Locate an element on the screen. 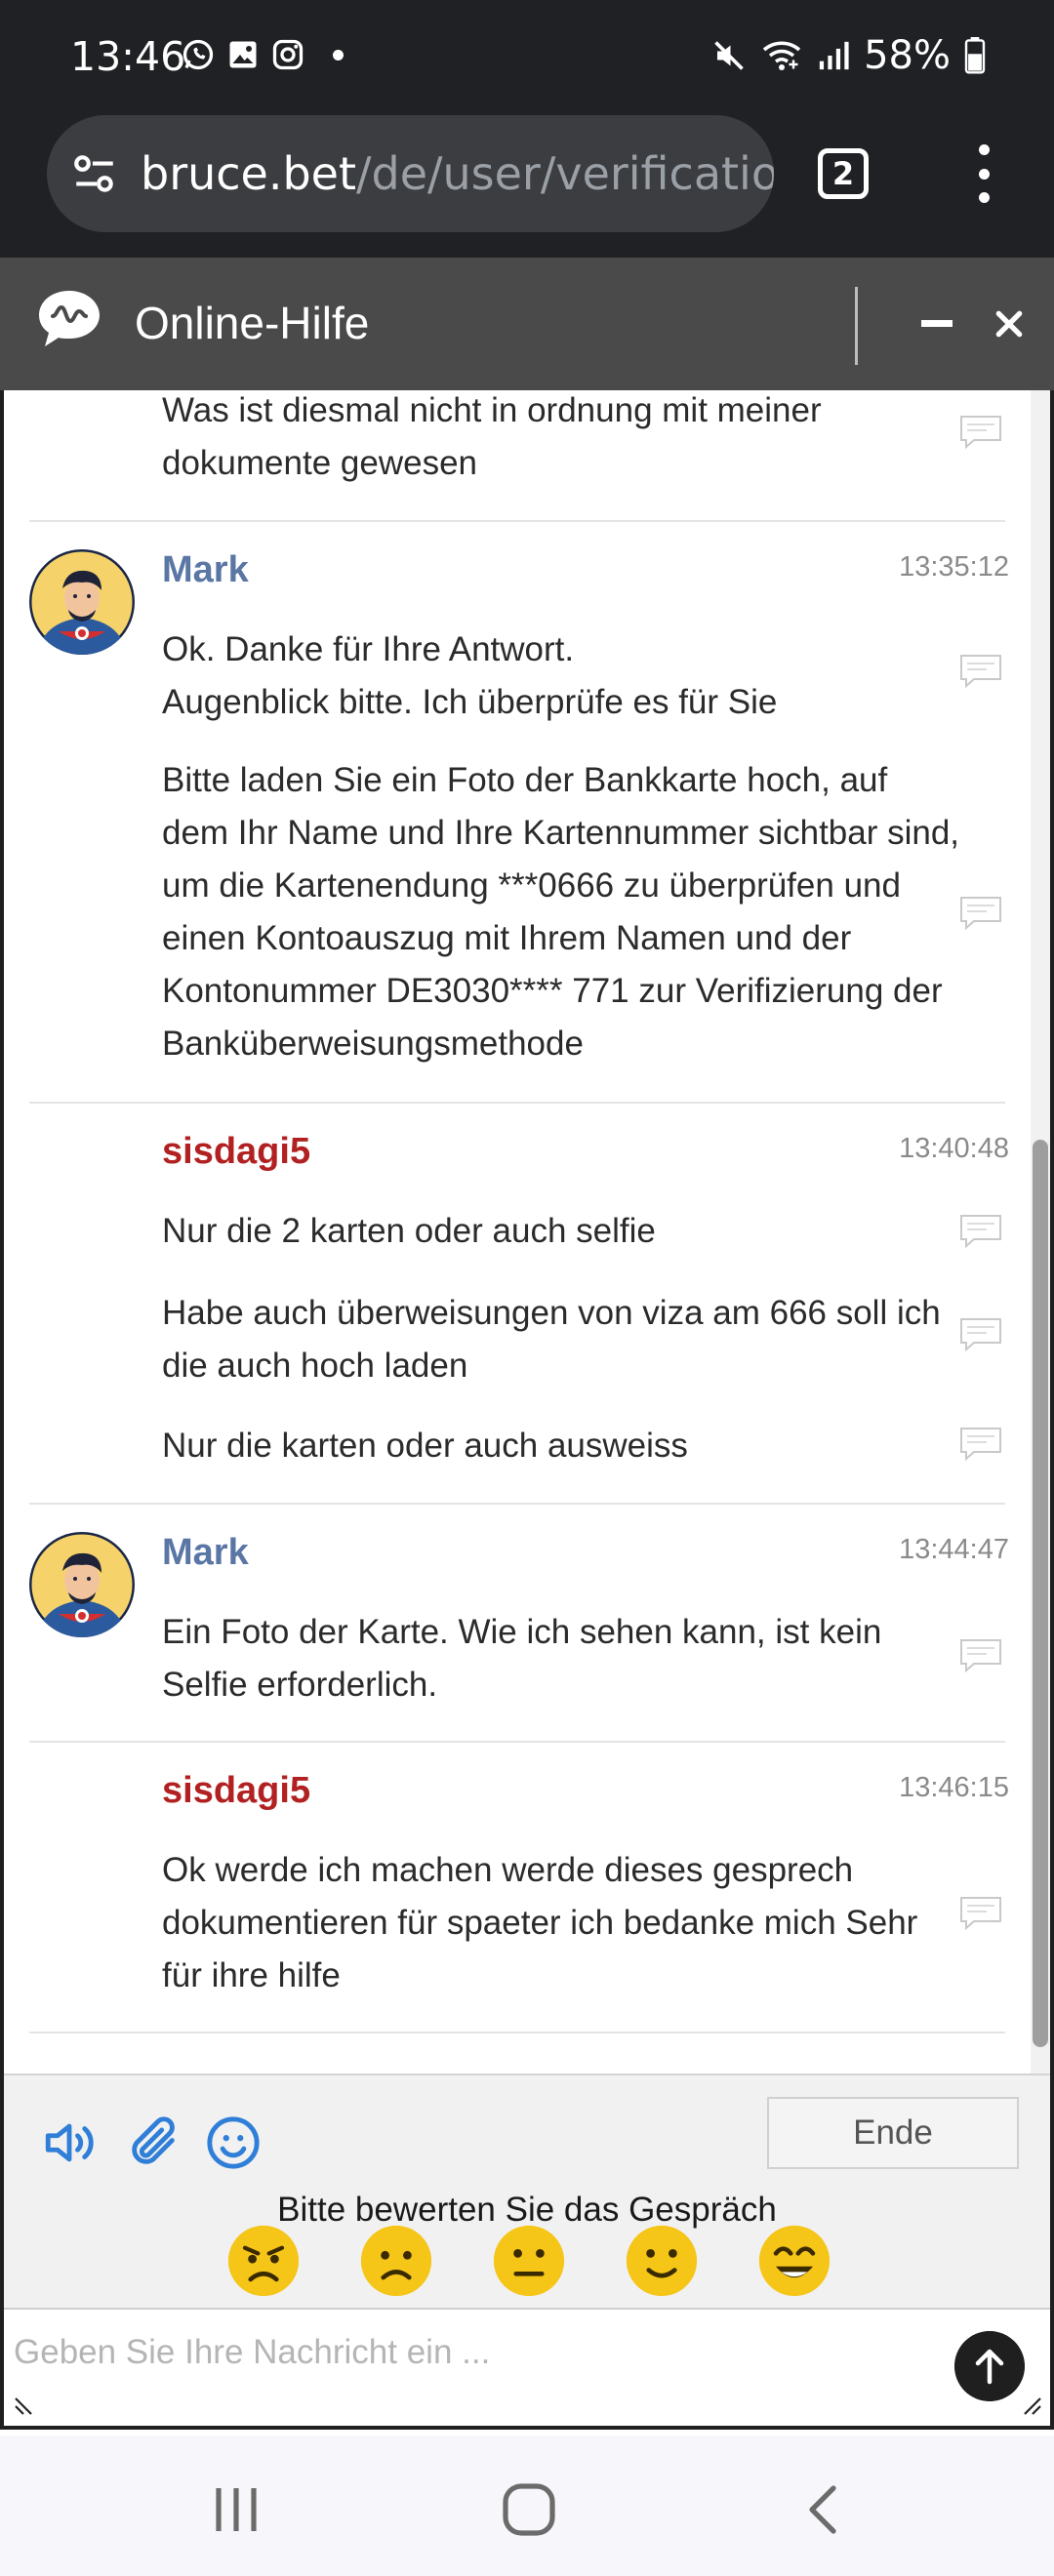 The image size is (1054, 2576). status-bar: 13:46 58% is located at coordinates (527, 57).